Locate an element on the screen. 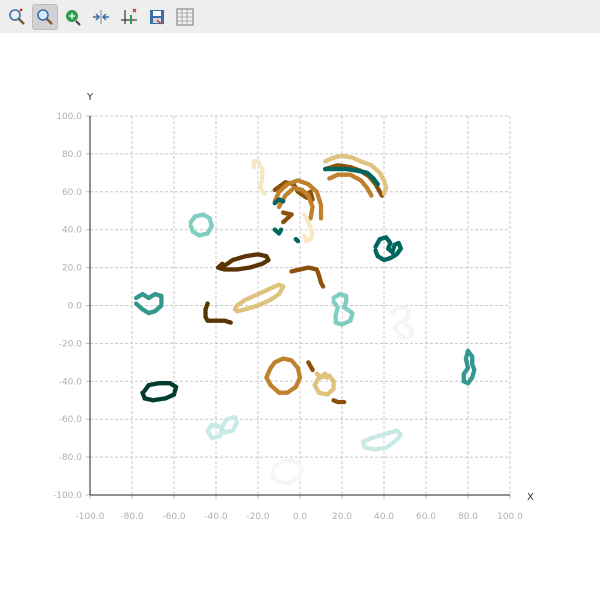 This screenshot has height=600, width=600. y-tick-label: 60.0 is located at coordinates (72, 193).